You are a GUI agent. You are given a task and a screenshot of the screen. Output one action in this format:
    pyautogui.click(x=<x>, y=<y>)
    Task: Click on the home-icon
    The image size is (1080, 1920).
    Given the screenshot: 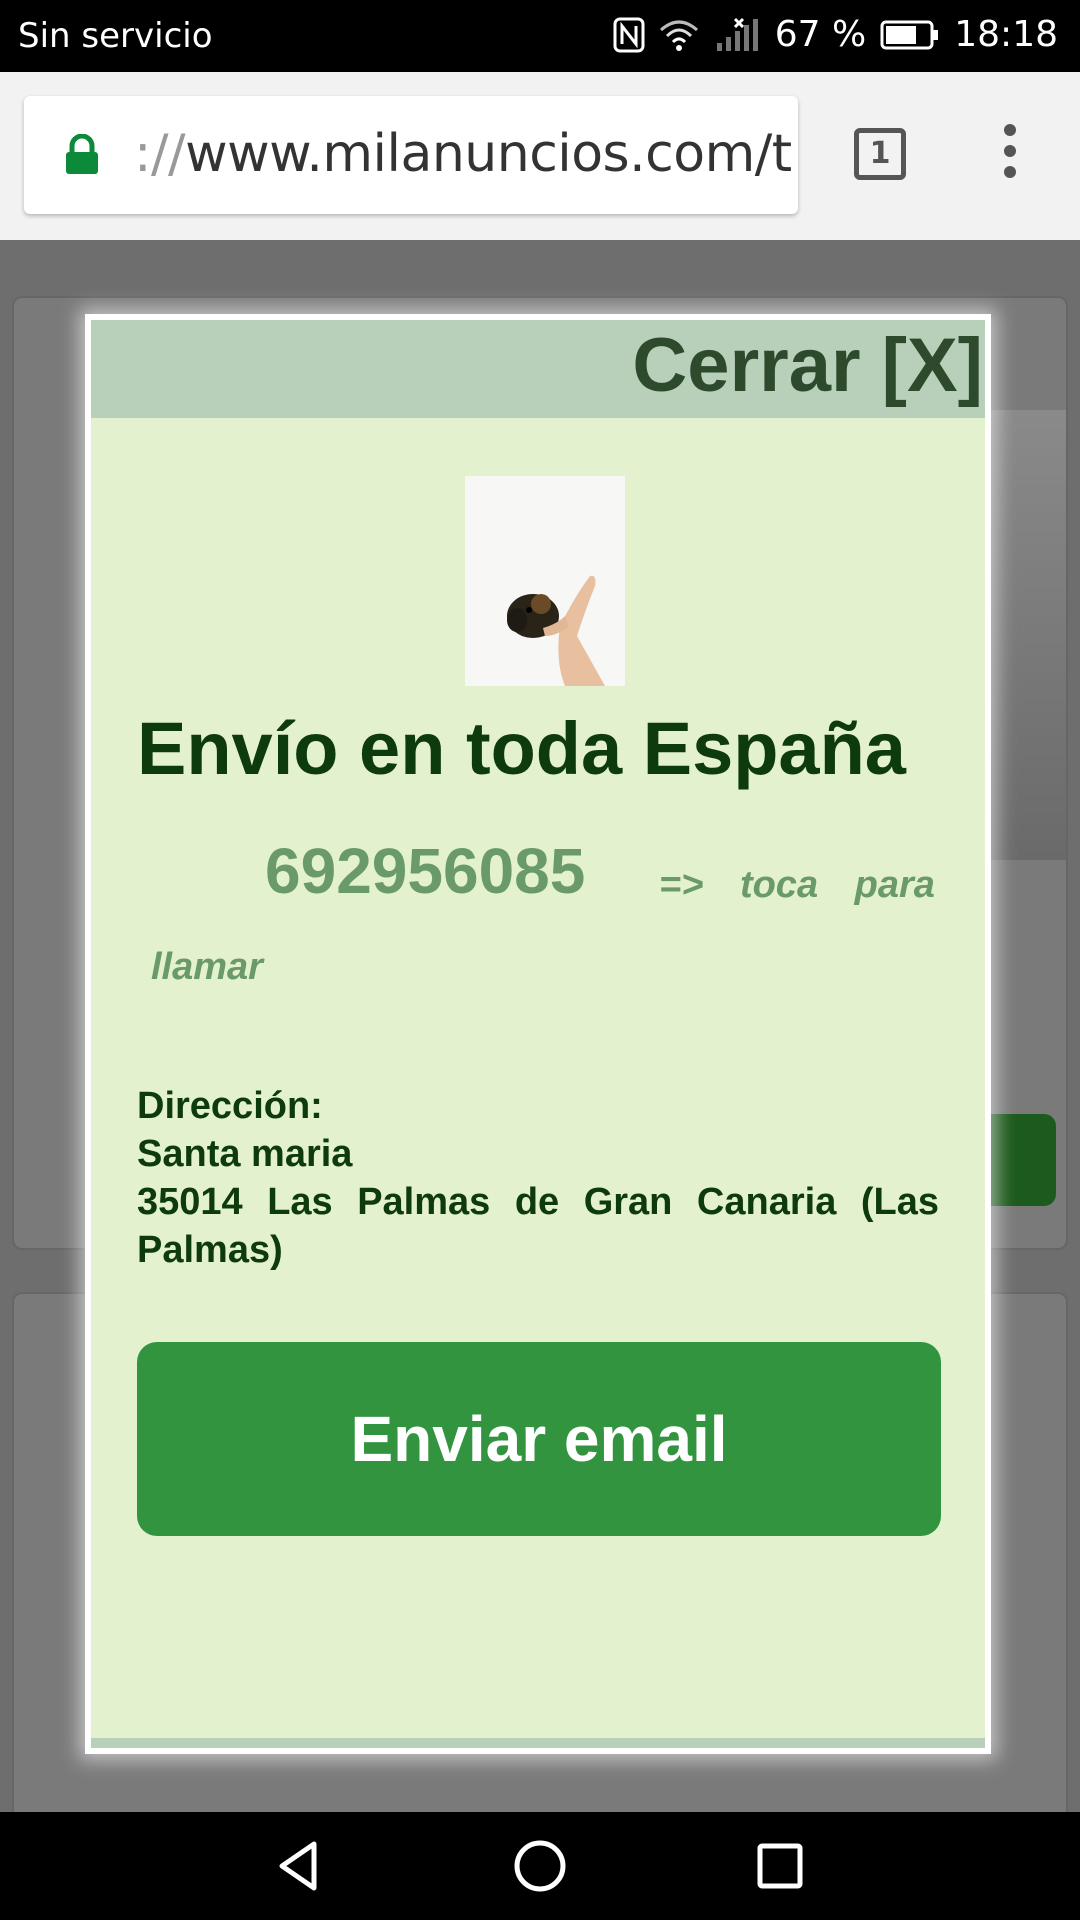 What is the action you would take?
    pyautogui.click(x=540, y=1866)
    